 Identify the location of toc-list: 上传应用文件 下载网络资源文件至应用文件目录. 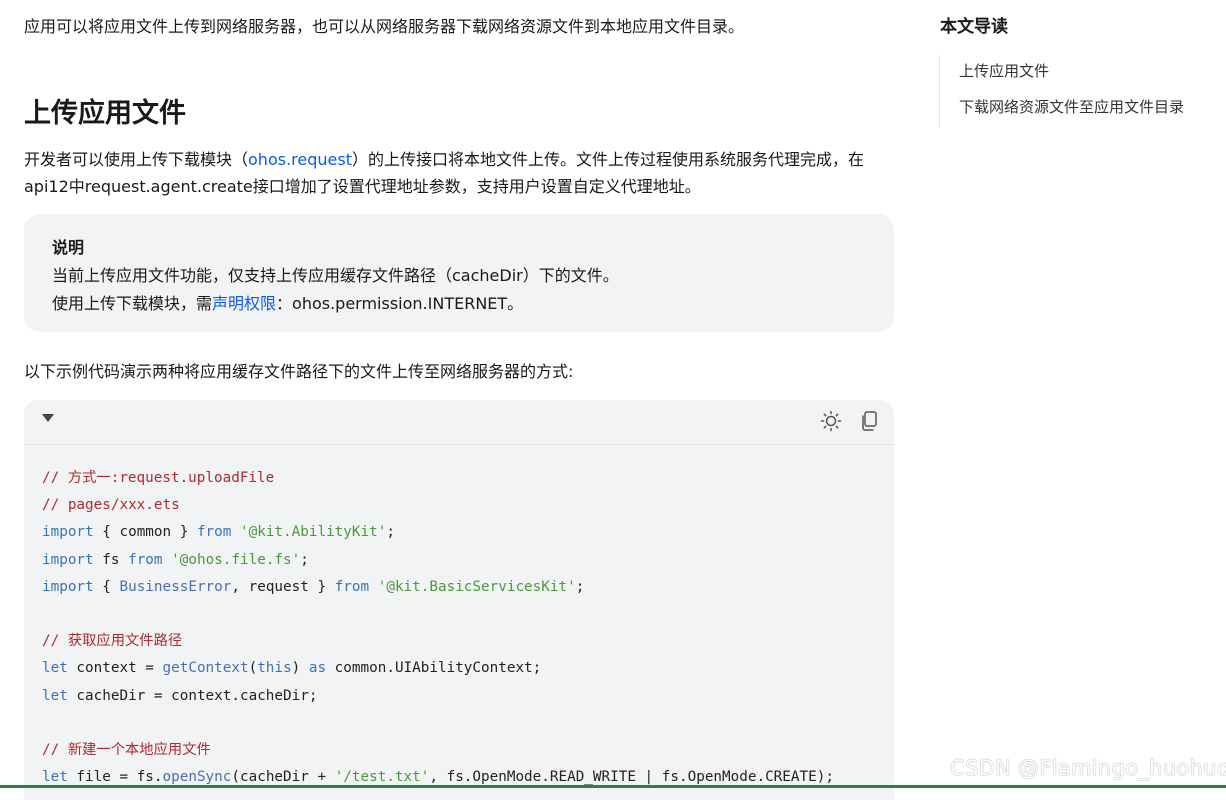
(1061, 91).